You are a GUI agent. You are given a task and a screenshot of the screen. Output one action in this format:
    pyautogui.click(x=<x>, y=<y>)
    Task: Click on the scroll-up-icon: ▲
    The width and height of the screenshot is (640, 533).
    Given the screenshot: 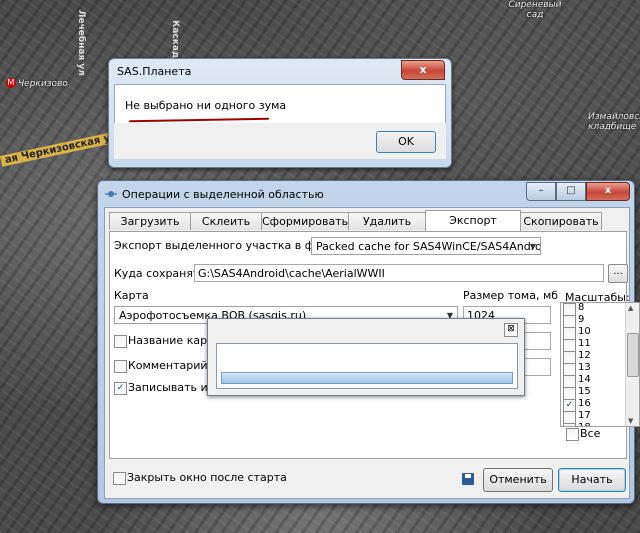 What is the action you would take?
    pyautogui.click(x=630, y=308)
    